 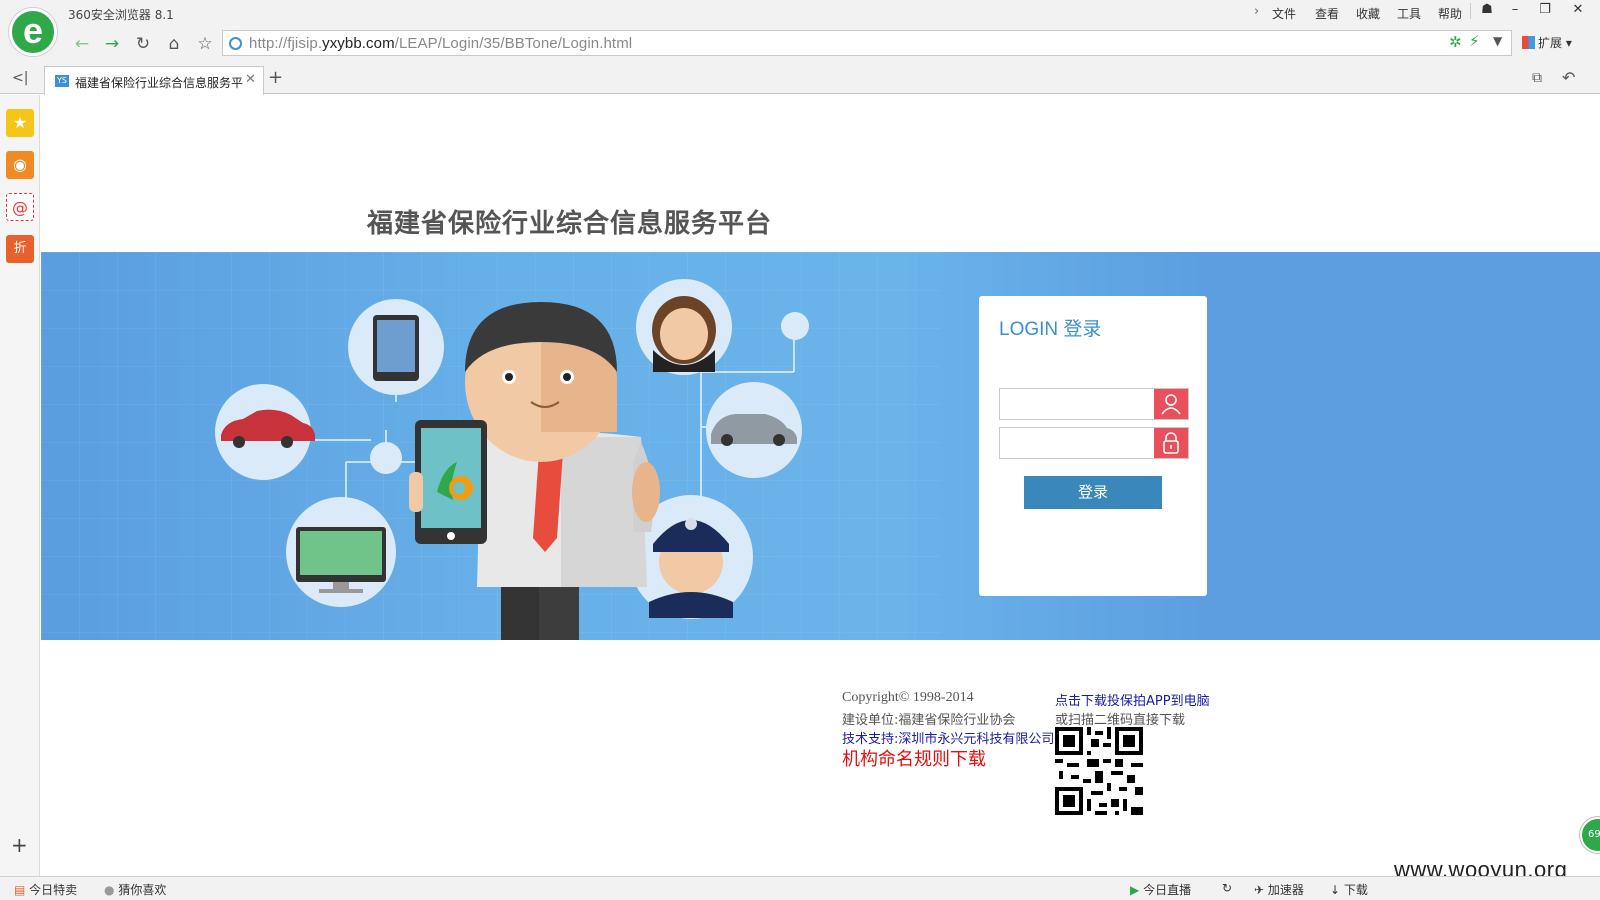 I want to click on close-window-button: ✕, so click(x=1578, y=11).